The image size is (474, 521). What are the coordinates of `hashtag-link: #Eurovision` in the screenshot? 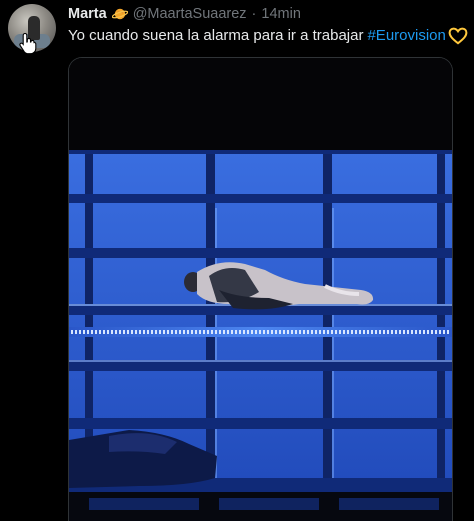 It's located at (406, 35).